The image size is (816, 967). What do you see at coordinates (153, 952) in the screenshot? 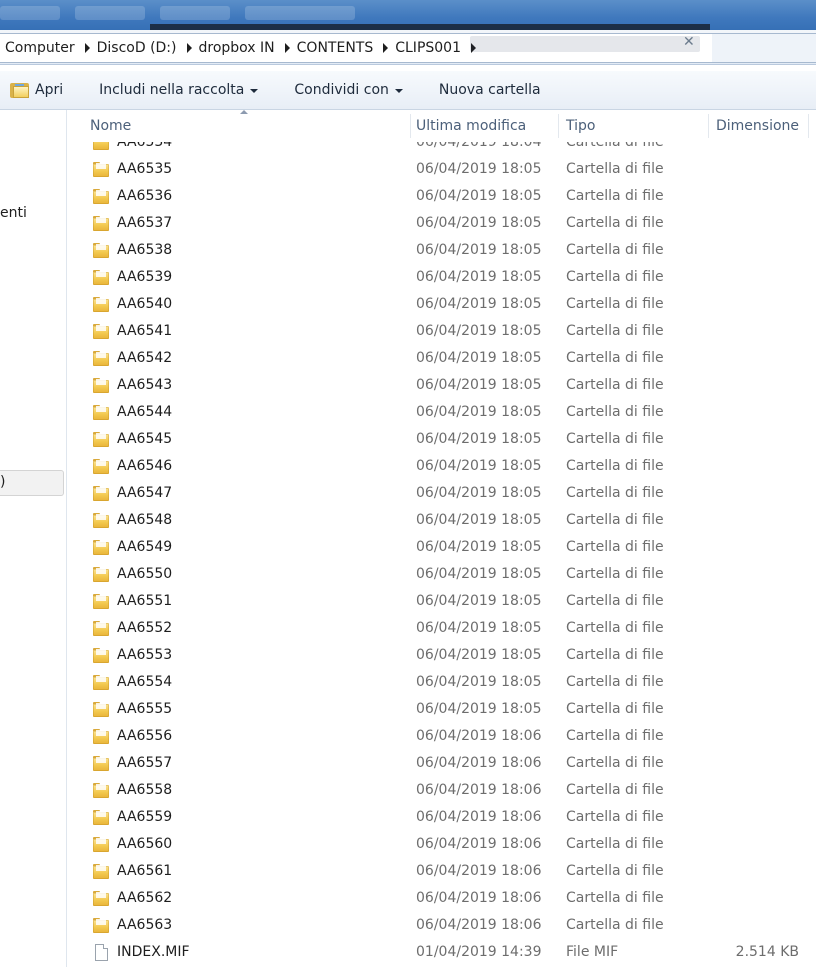
I see `item-name: INDEX.MIF` at bounding box center [153, 952].